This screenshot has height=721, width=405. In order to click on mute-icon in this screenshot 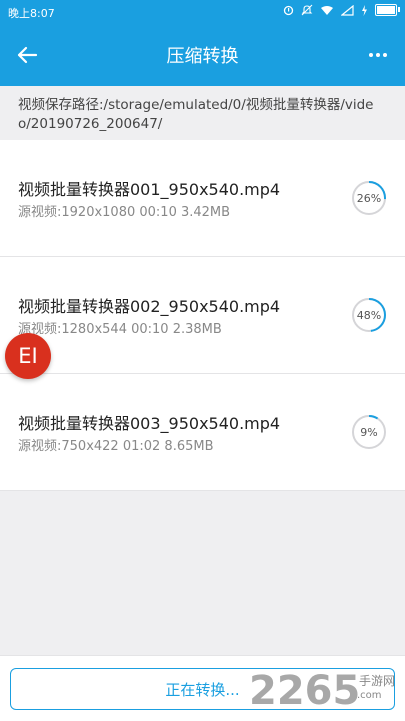, I will do `click(307, 10)`.